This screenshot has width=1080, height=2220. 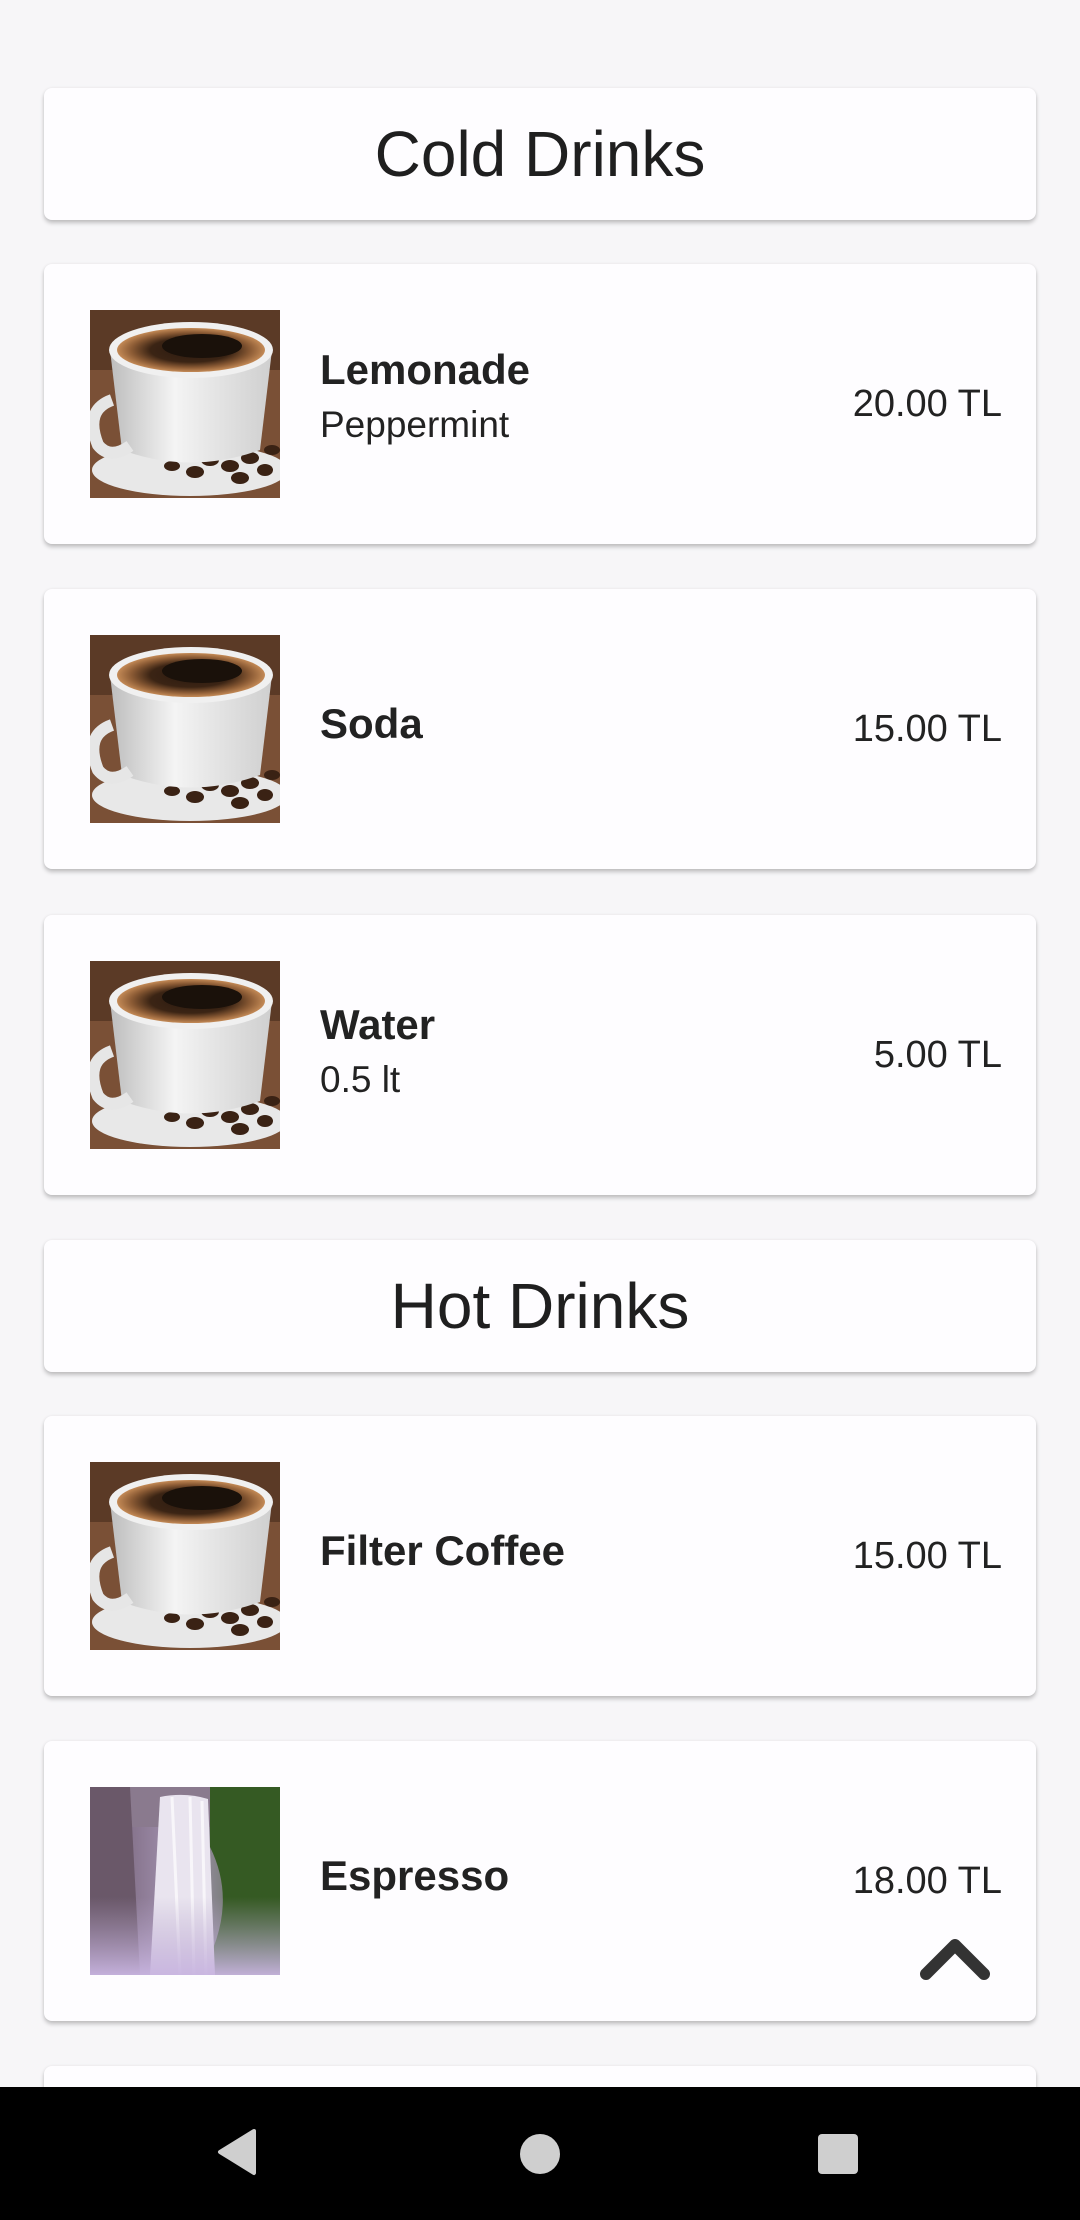 I want to click on back-triangle-icon, so click(x=237, y=2152).